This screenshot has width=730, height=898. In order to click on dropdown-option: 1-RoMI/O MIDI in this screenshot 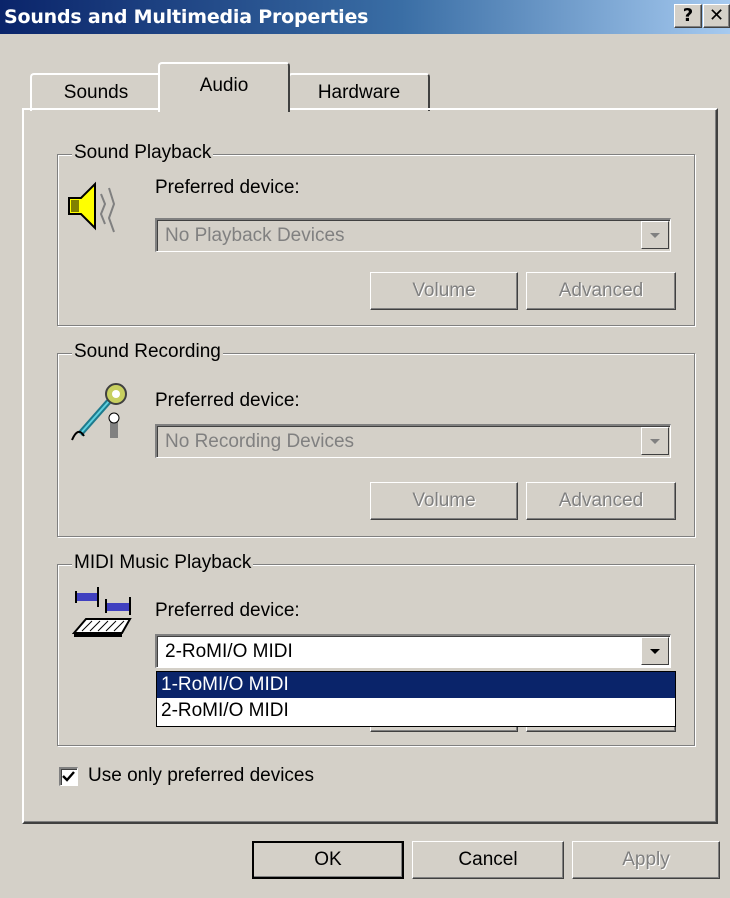, I will do `click(416, 685)`.